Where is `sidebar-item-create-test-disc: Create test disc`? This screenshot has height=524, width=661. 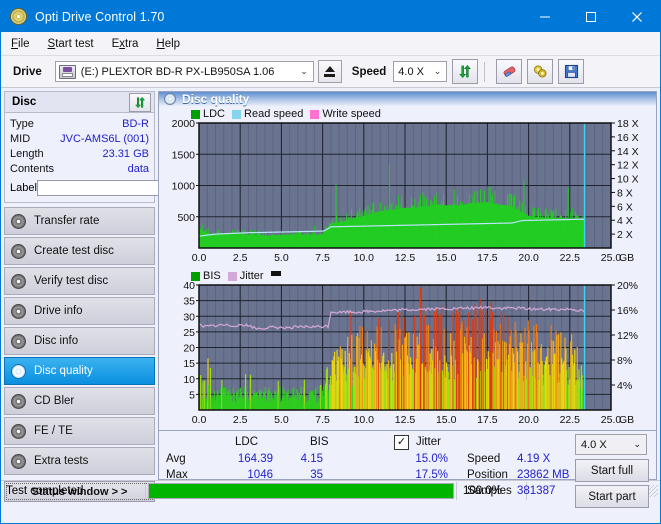
sidebar-item-create-test-disc: Create test disc is located at coordinates (79, 251).